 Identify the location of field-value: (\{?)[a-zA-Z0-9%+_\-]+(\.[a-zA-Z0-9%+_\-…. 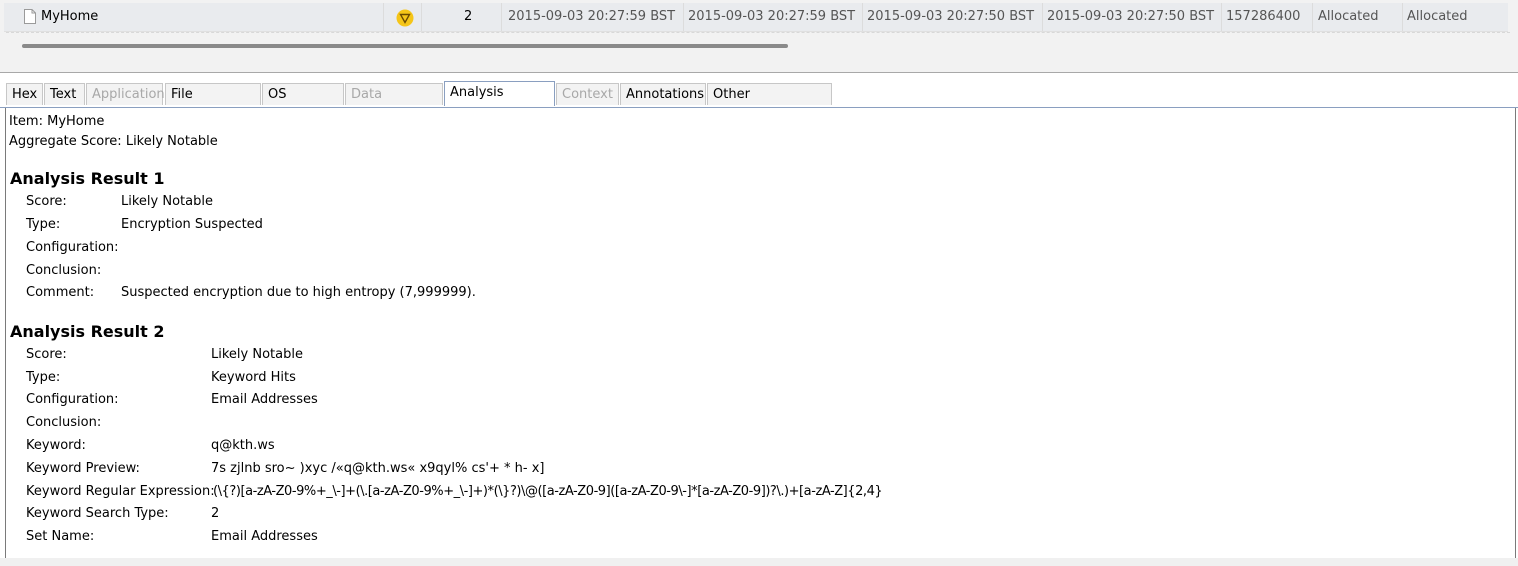
(548, 491).